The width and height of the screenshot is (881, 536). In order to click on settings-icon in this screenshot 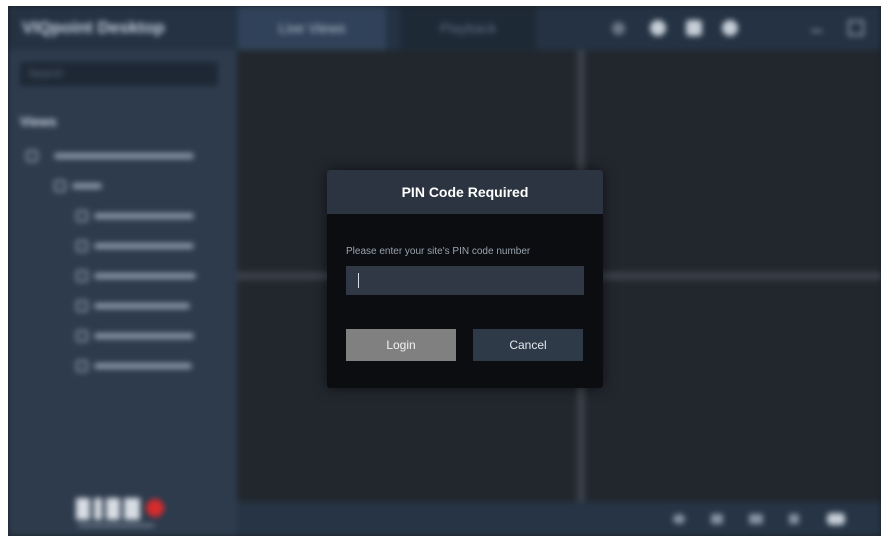, I will do `click(658, 28)`.